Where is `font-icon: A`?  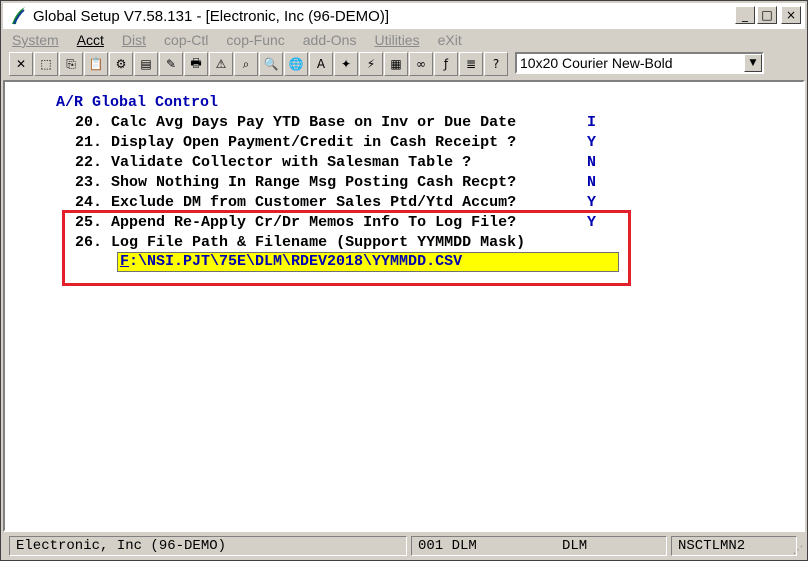
font-icon: A is located at coordinates (321, 64).